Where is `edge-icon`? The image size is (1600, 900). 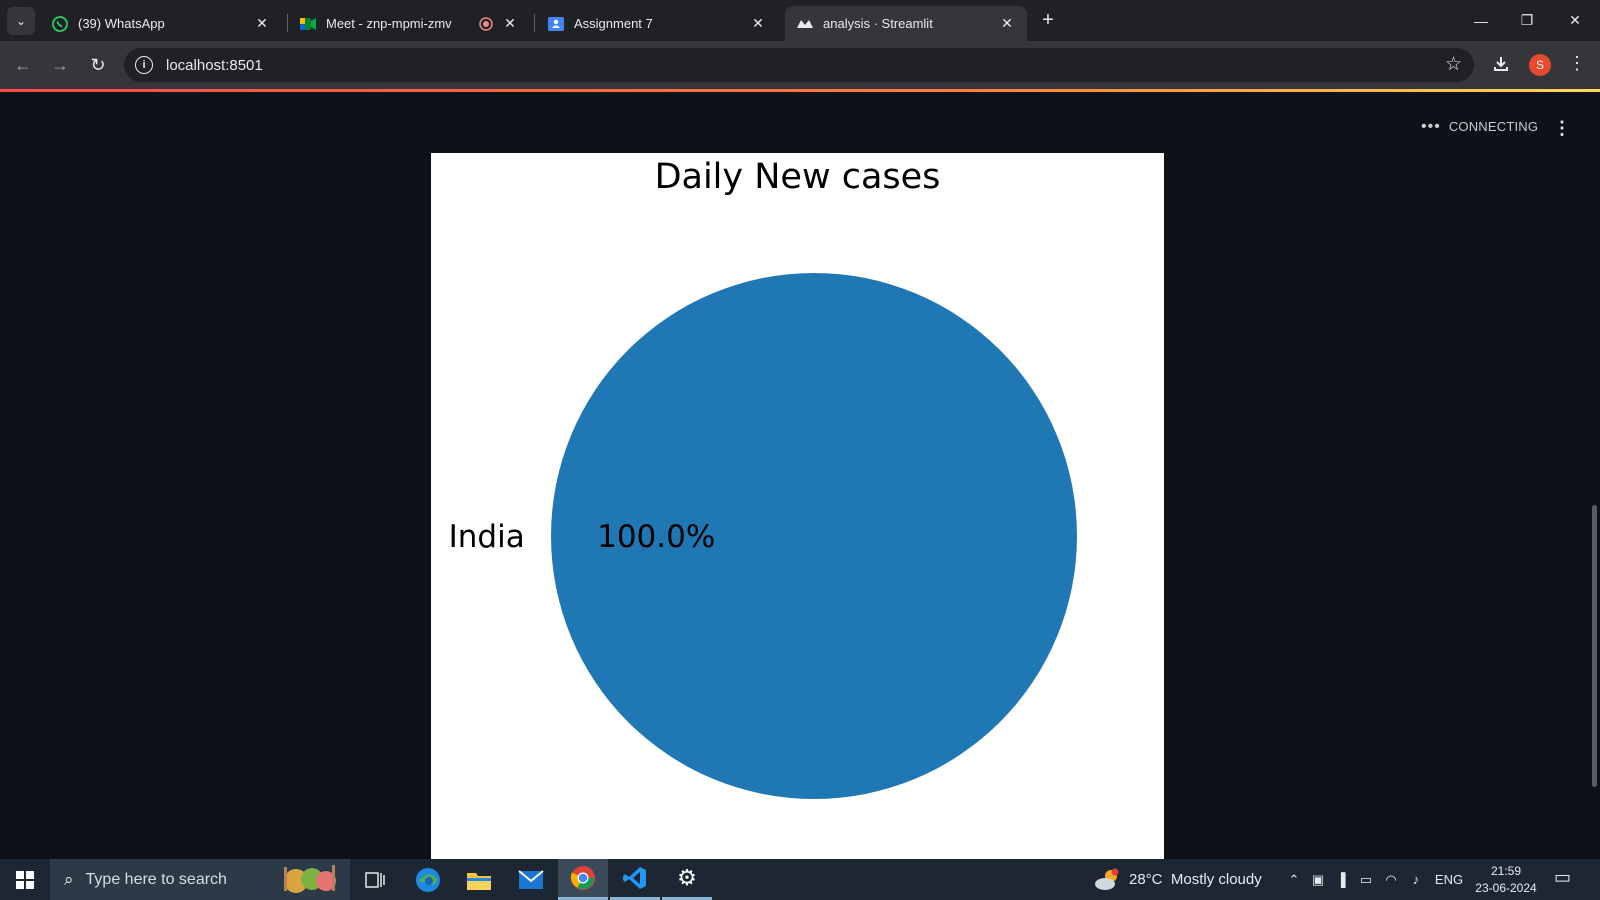
edge-icon is located at coordinates (428, 879).